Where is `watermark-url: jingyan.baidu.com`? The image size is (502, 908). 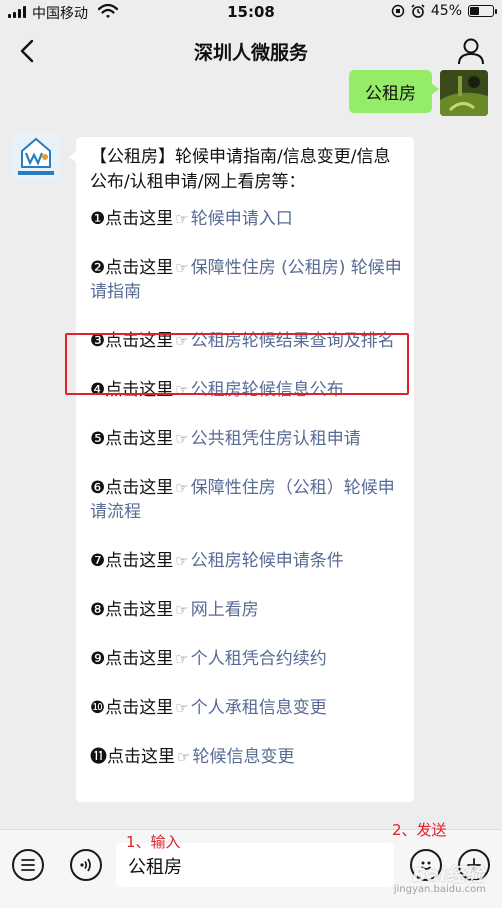
watermark-url: jingyan.baidu.com is located at coordinates (439, 889).